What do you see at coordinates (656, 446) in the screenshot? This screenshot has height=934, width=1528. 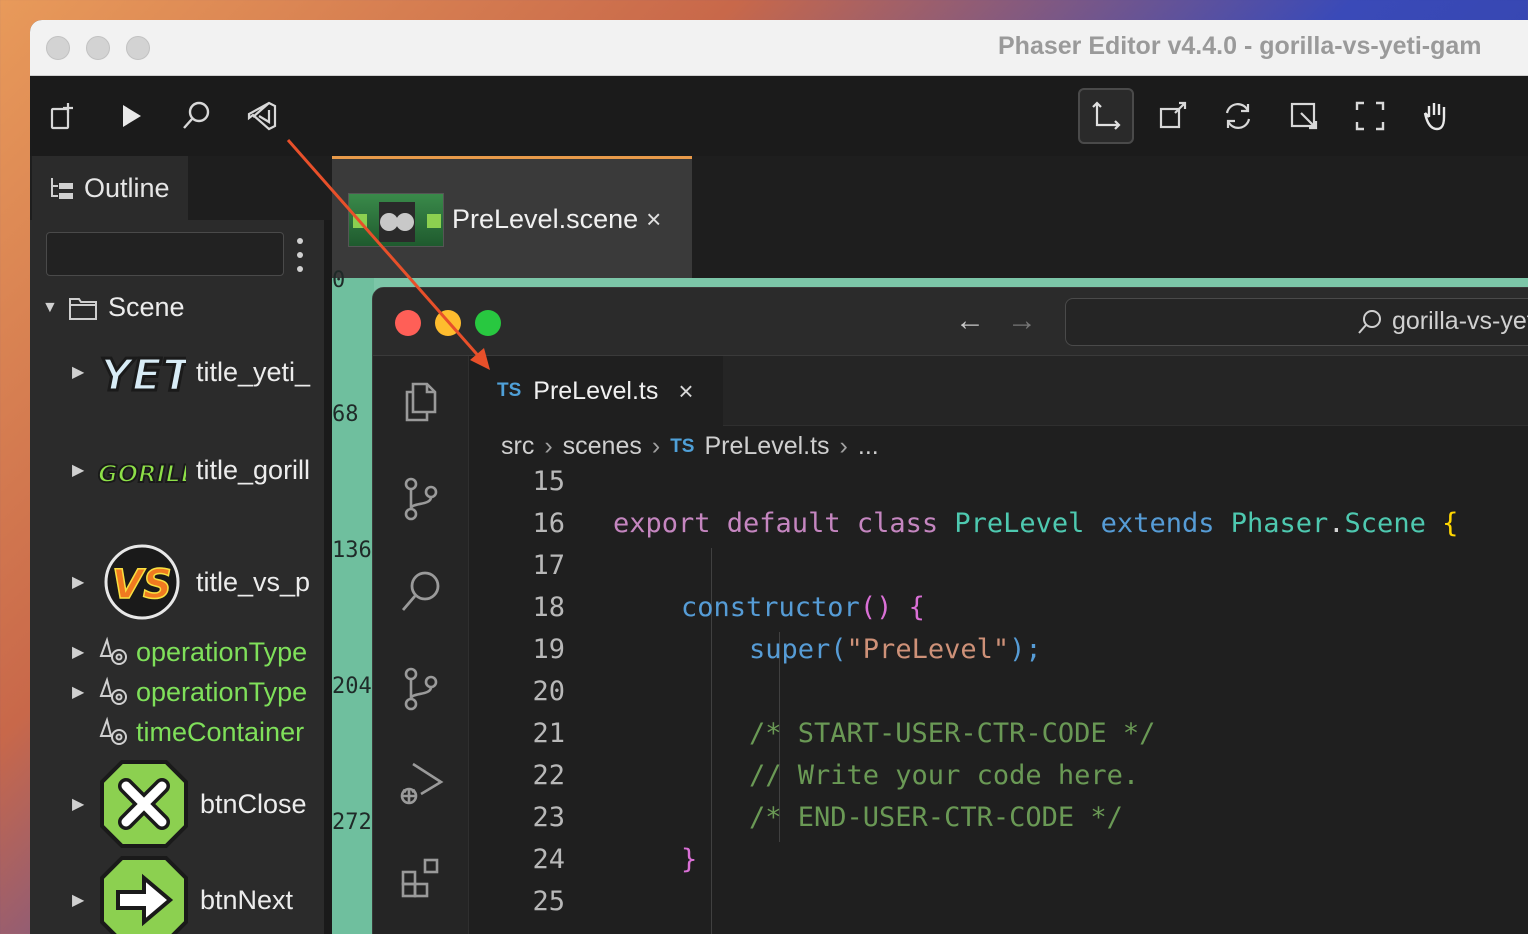 I see `chevron-right-icon: ›` at bounding box center [656, 446].